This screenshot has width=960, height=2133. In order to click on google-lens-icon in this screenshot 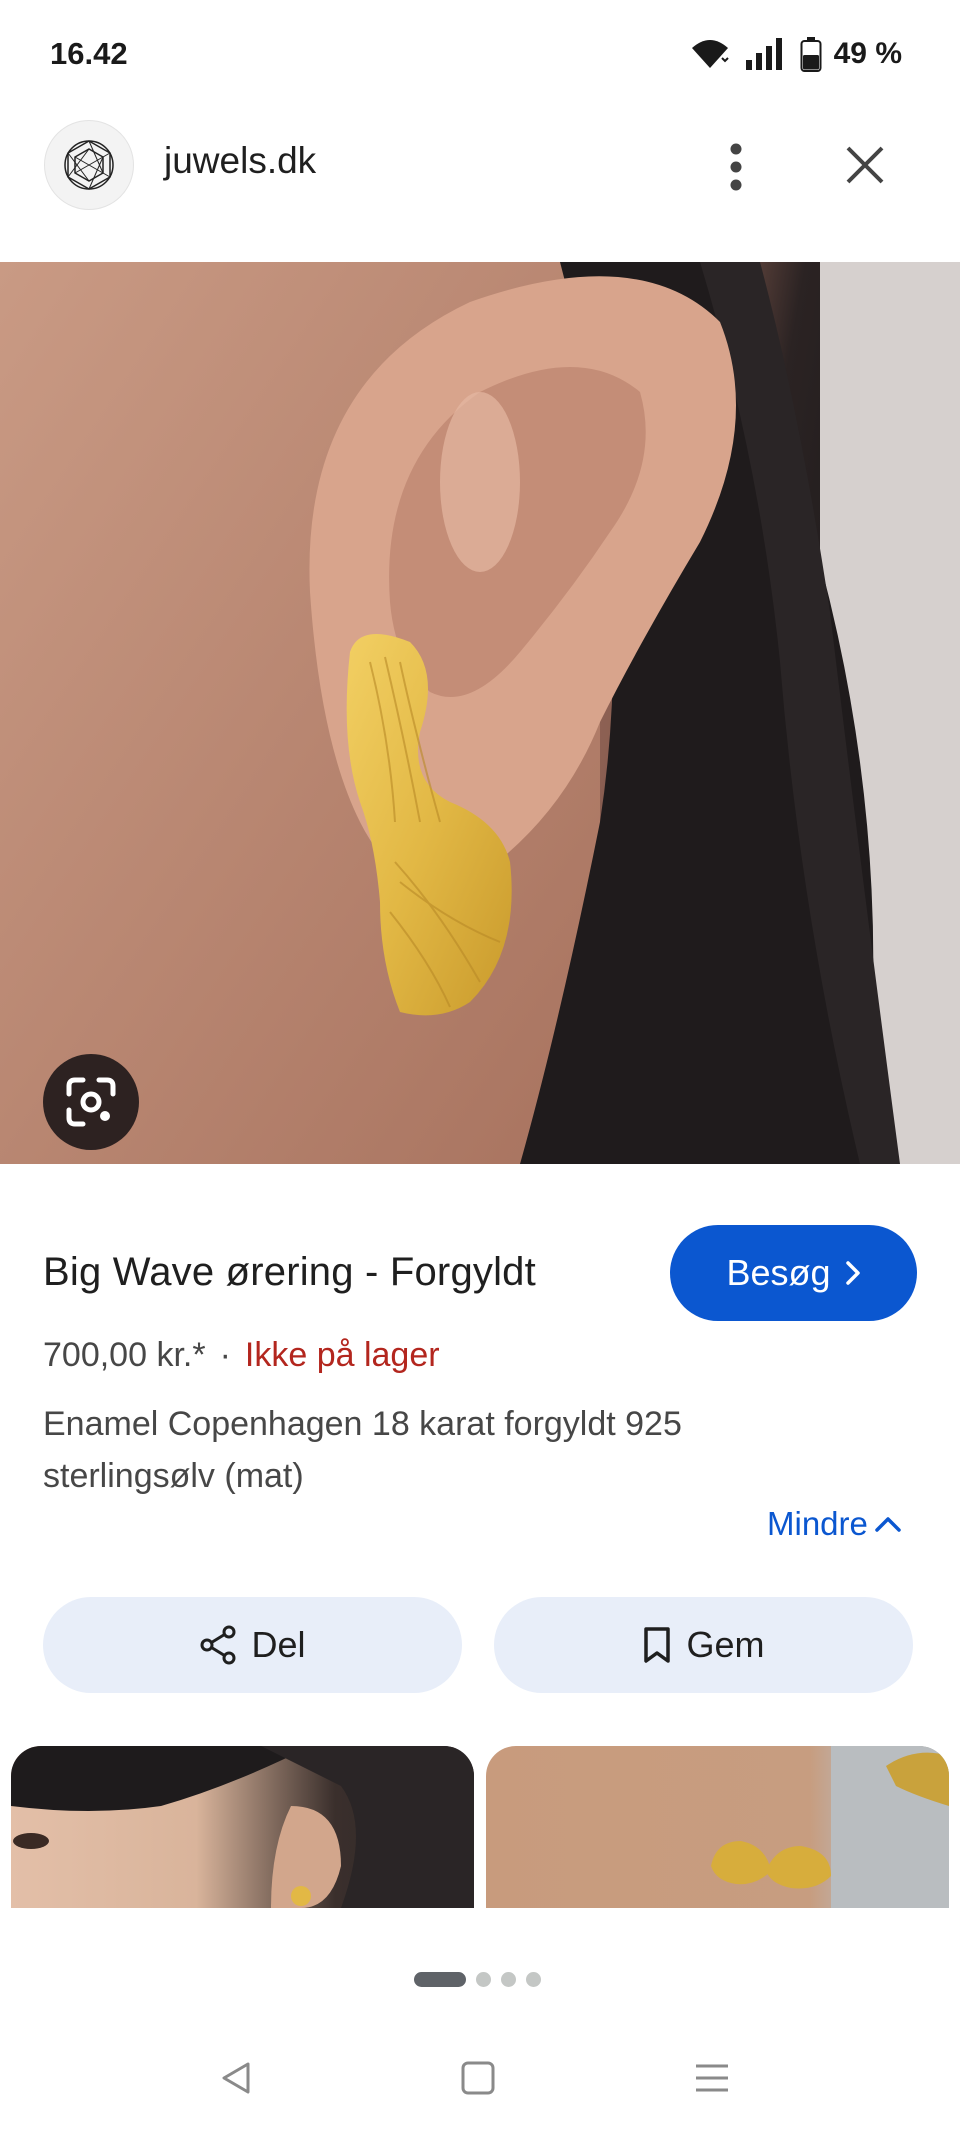, I will do `click(91, 1102)`.